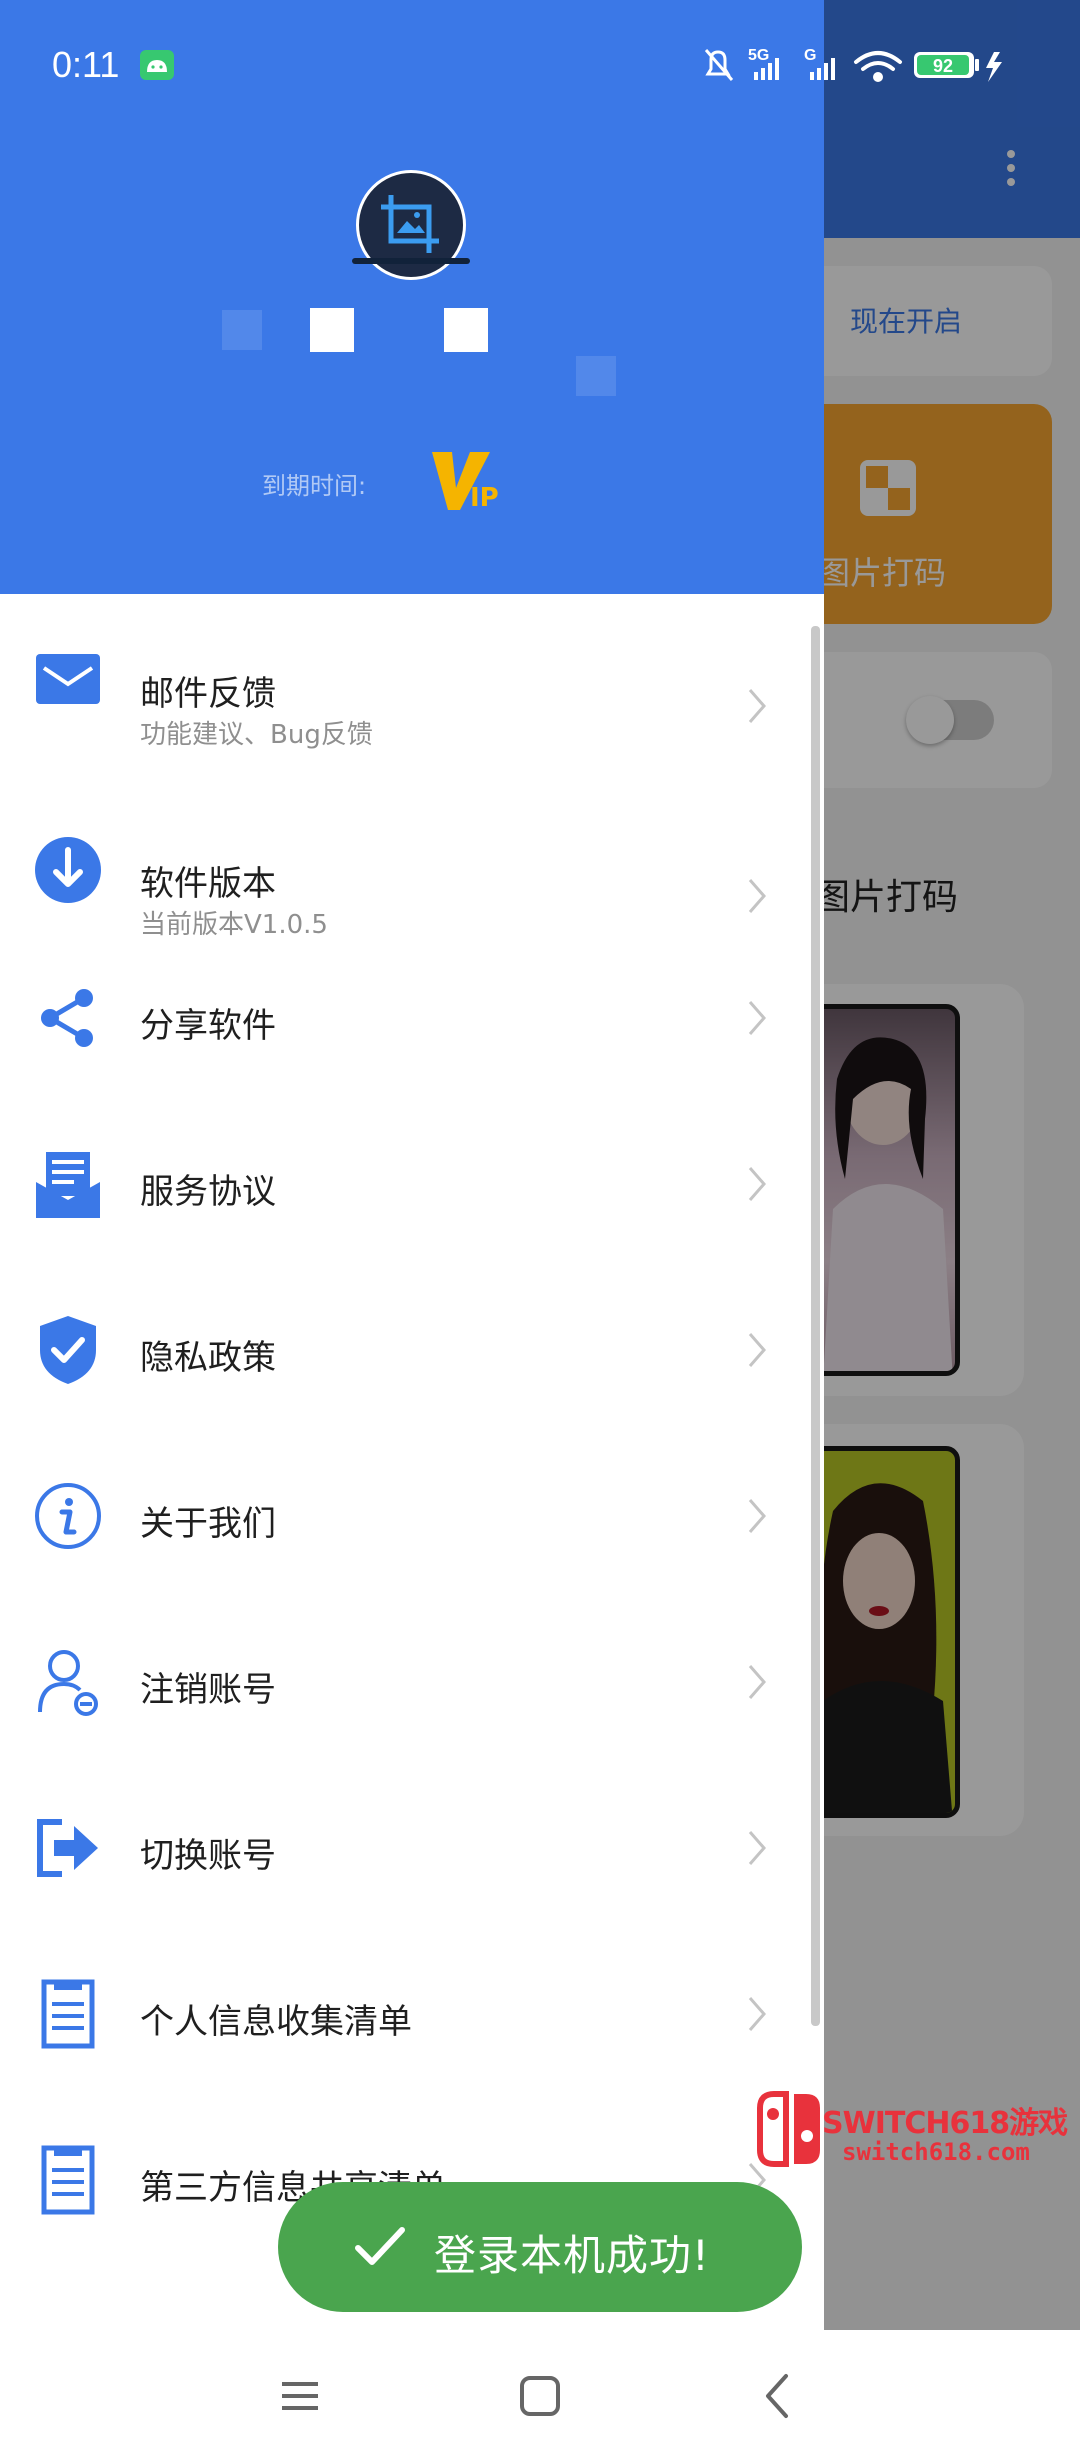 The image size is (1080, 2460). I want to click on menu-item-switch-account: 切换账号, so click(412, 1863).